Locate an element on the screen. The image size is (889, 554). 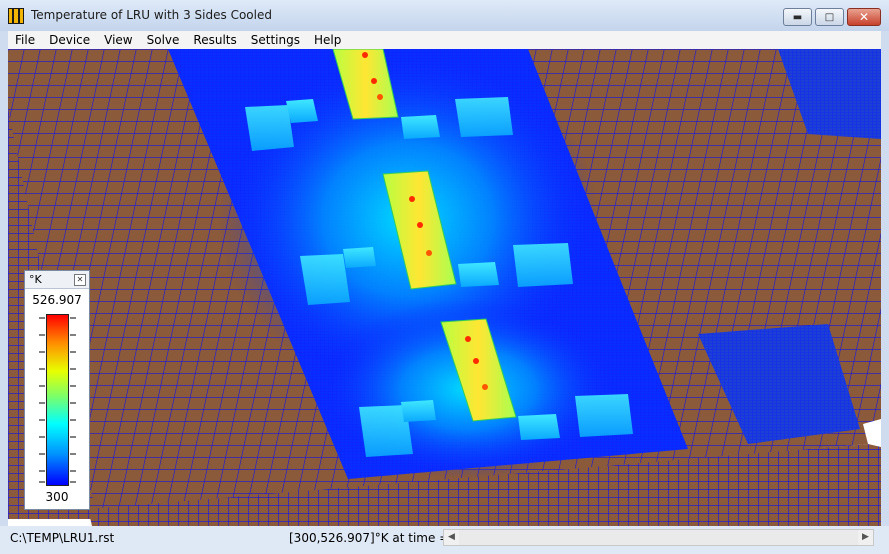
minimize-button: ▬ is located at coordinates (797, 17).